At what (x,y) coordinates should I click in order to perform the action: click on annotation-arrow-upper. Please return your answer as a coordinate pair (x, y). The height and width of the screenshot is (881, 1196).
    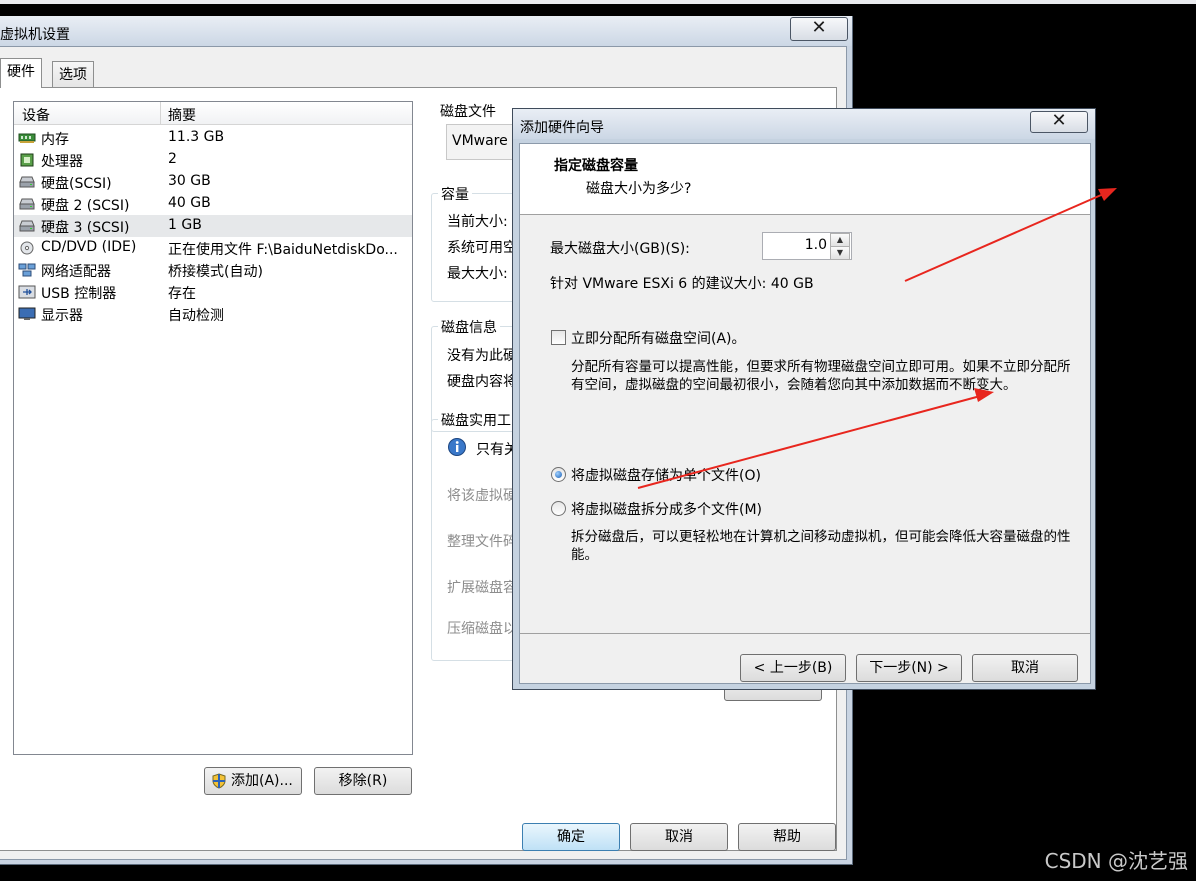
    Looking at the image, I should click on (1010, 235).